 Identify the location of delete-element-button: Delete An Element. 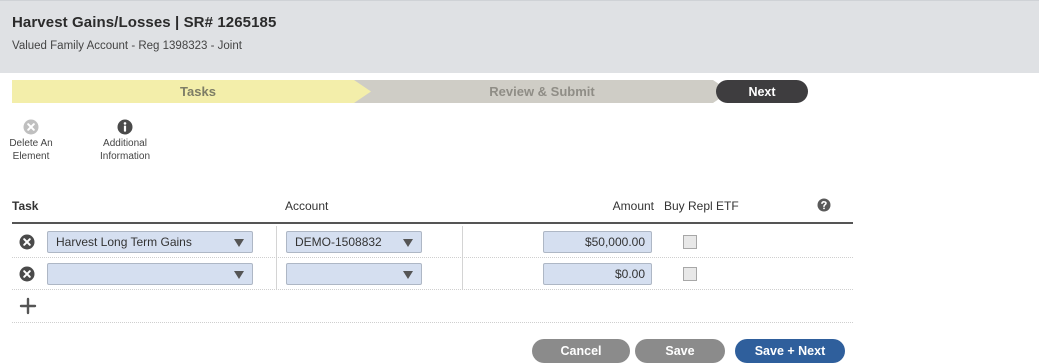
(31, 141).